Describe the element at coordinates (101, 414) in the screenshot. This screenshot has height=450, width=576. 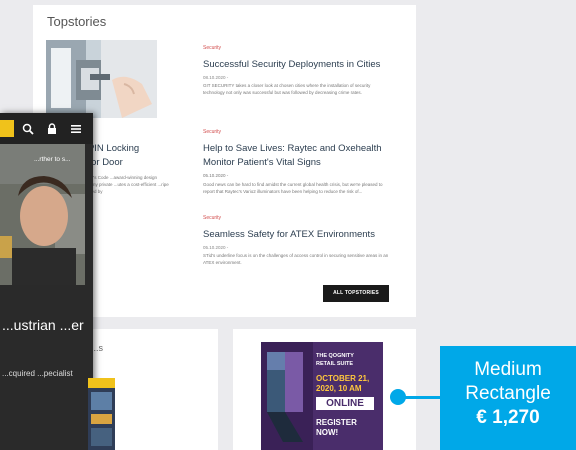
I see `magazine-cover` at that location.